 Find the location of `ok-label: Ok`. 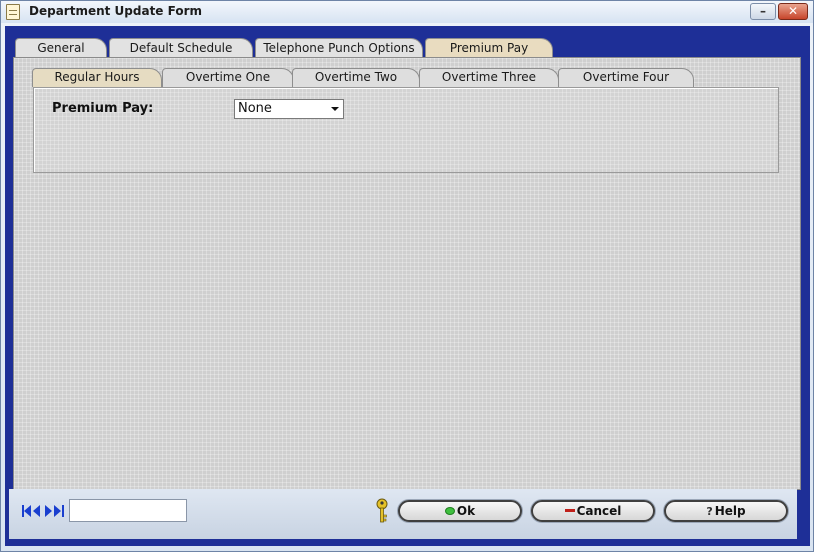

ok-label: Ok is located at coordinates (466, 511).